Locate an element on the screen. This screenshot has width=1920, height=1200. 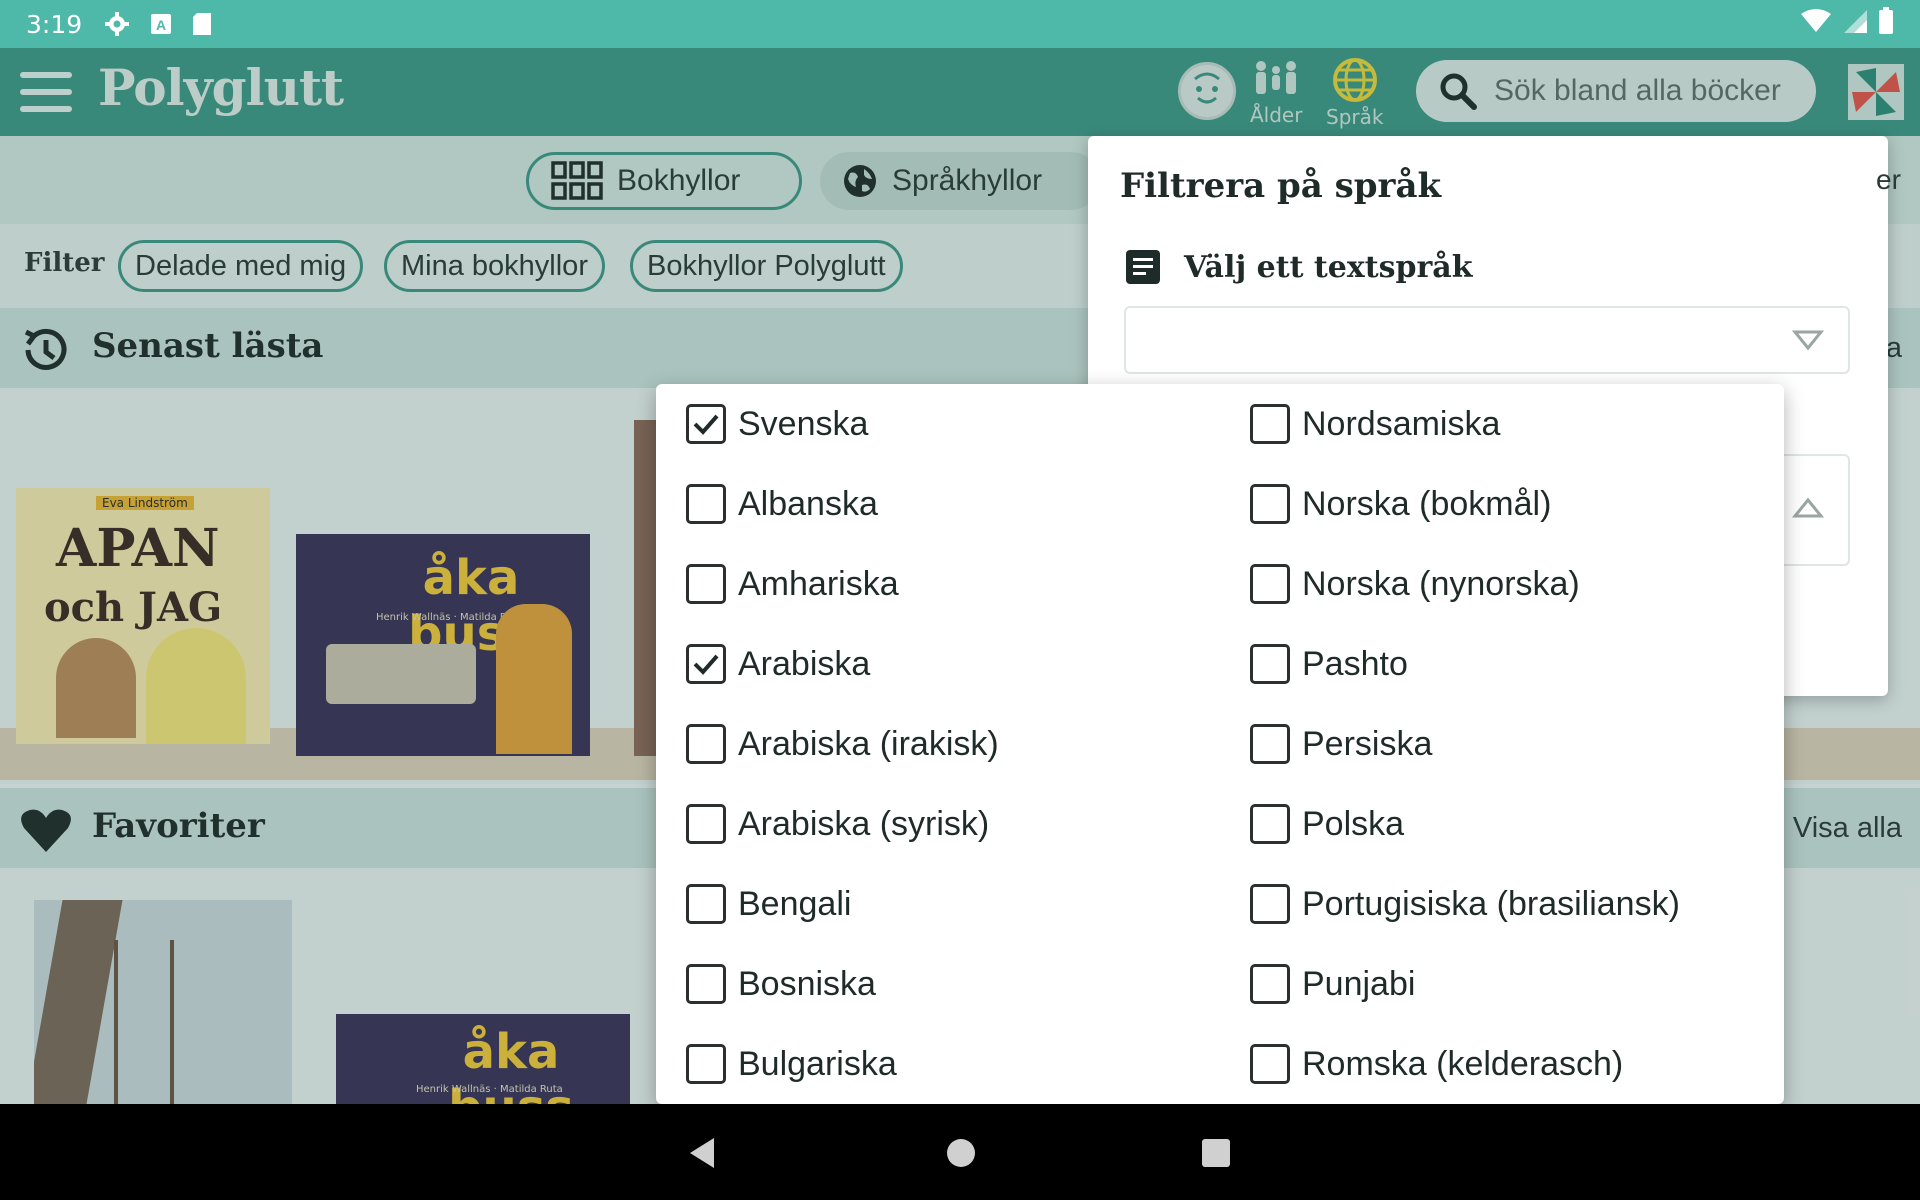
language-option-label: Arabiska (syrisk) is located at coordinates (864, 823).